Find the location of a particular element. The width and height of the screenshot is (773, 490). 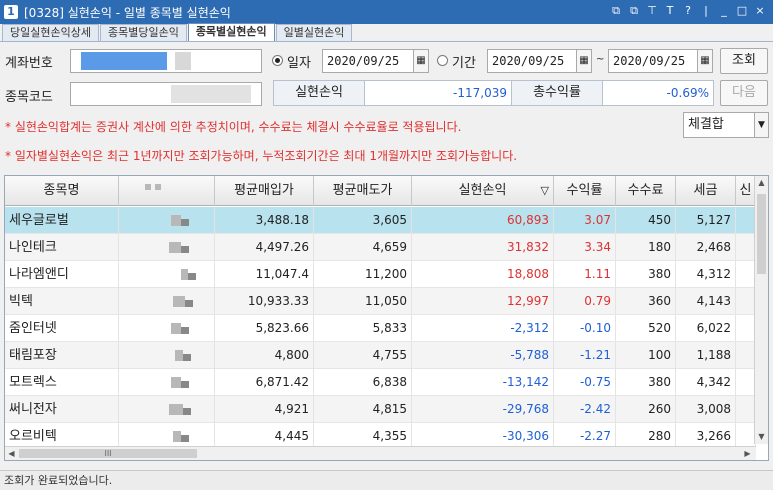

date-input: 2020/09/25 is located at coordinates (368, 61).